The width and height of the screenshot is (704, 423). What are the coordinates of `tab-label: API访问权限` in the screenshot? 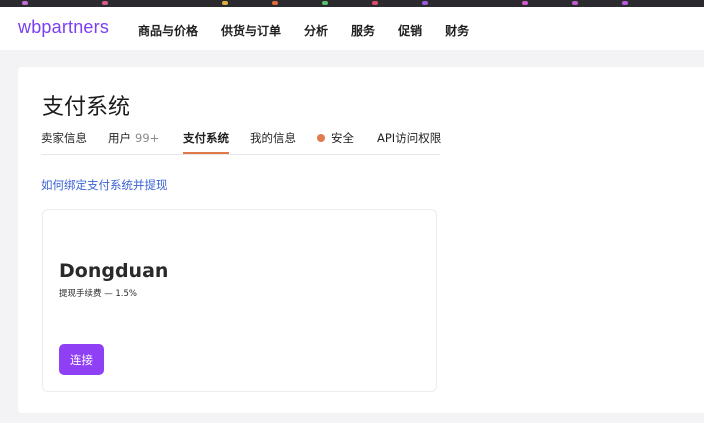 It's located at (409, 138).